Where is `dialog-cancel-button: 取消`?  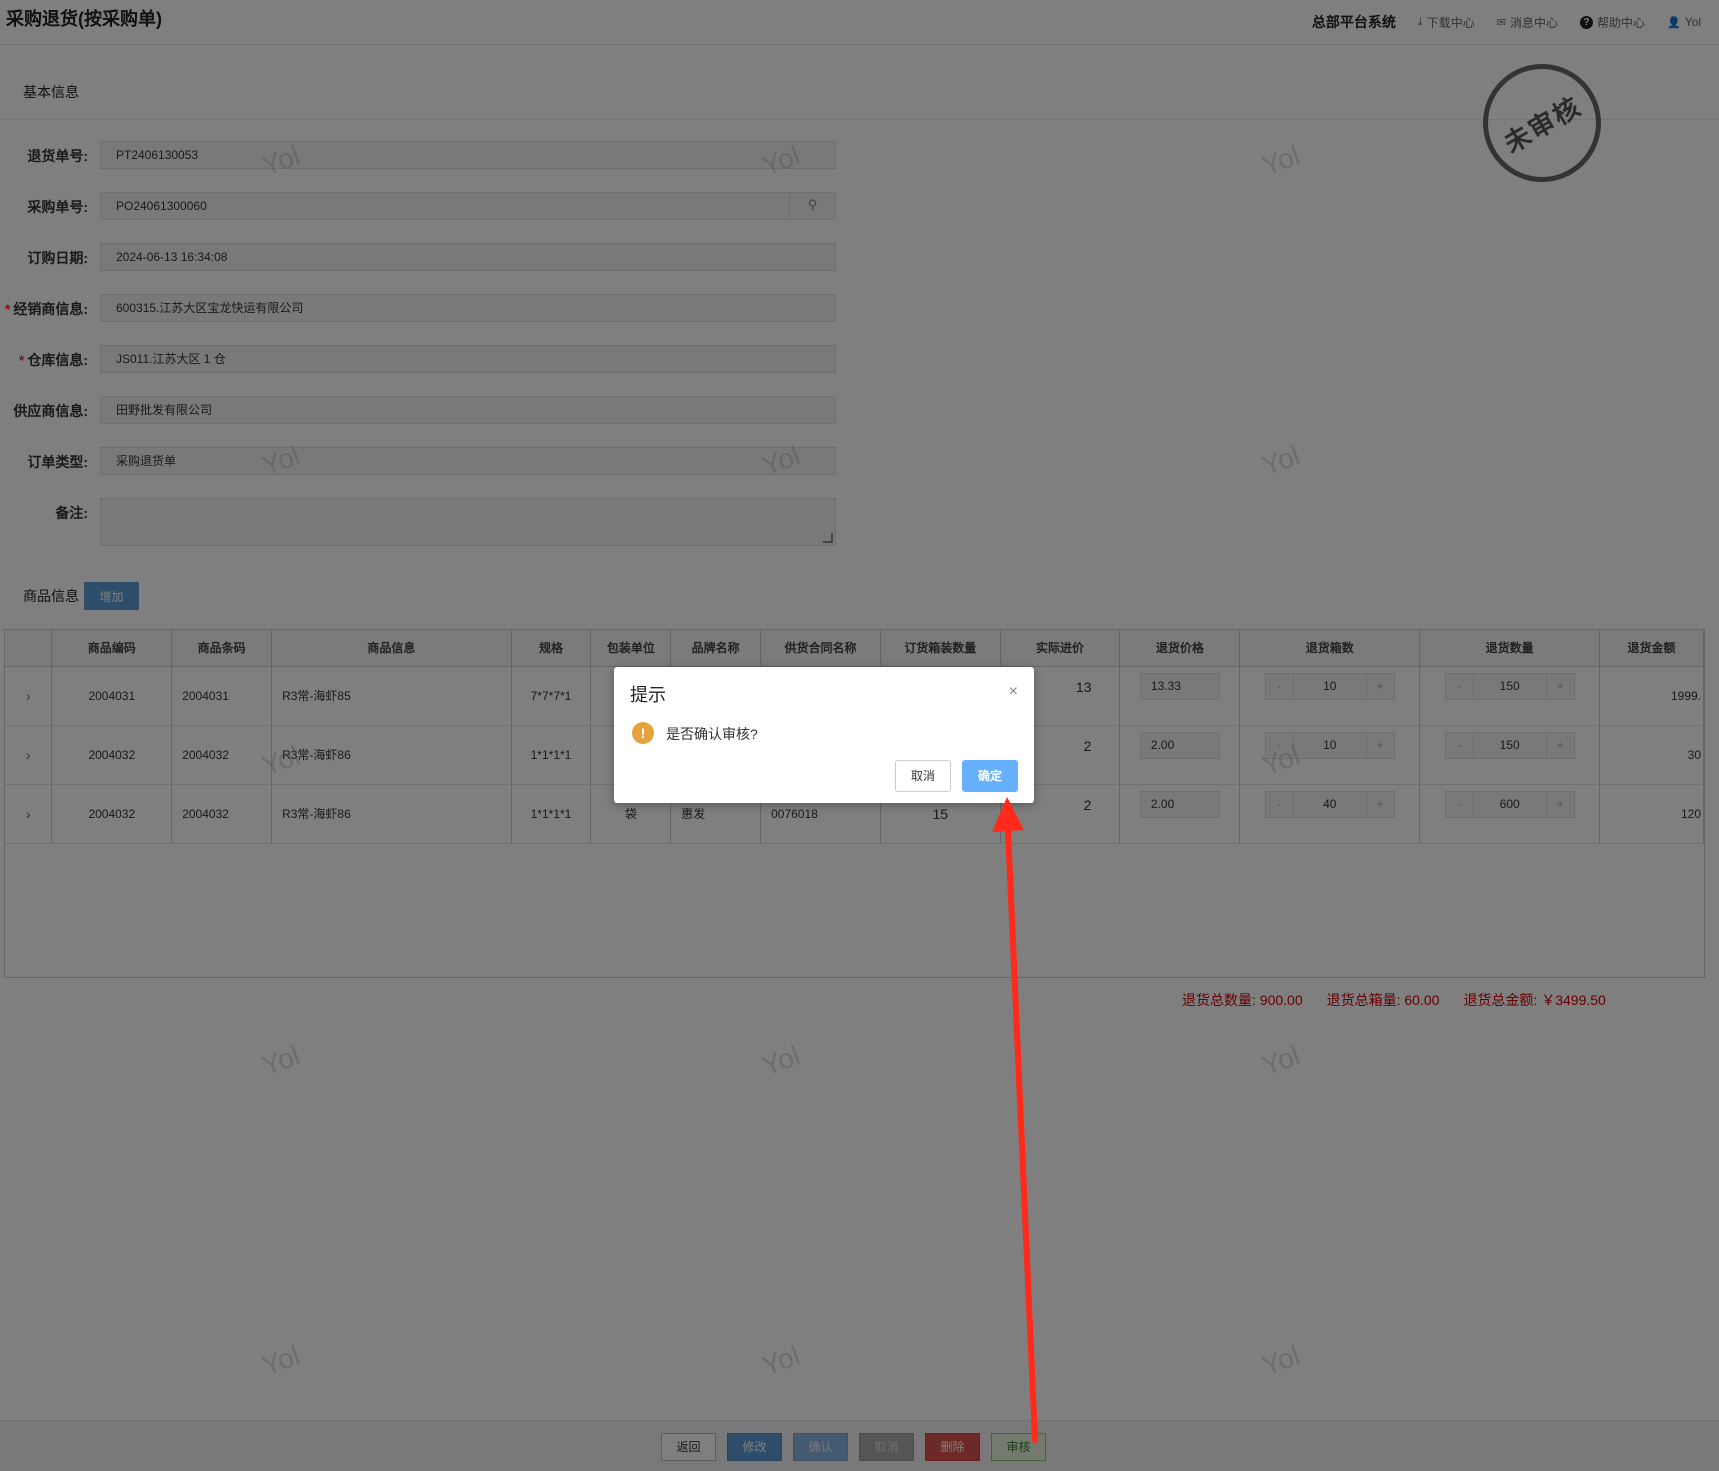 dialog-cancel-button: 取消 is located at coordinates (923, 776).